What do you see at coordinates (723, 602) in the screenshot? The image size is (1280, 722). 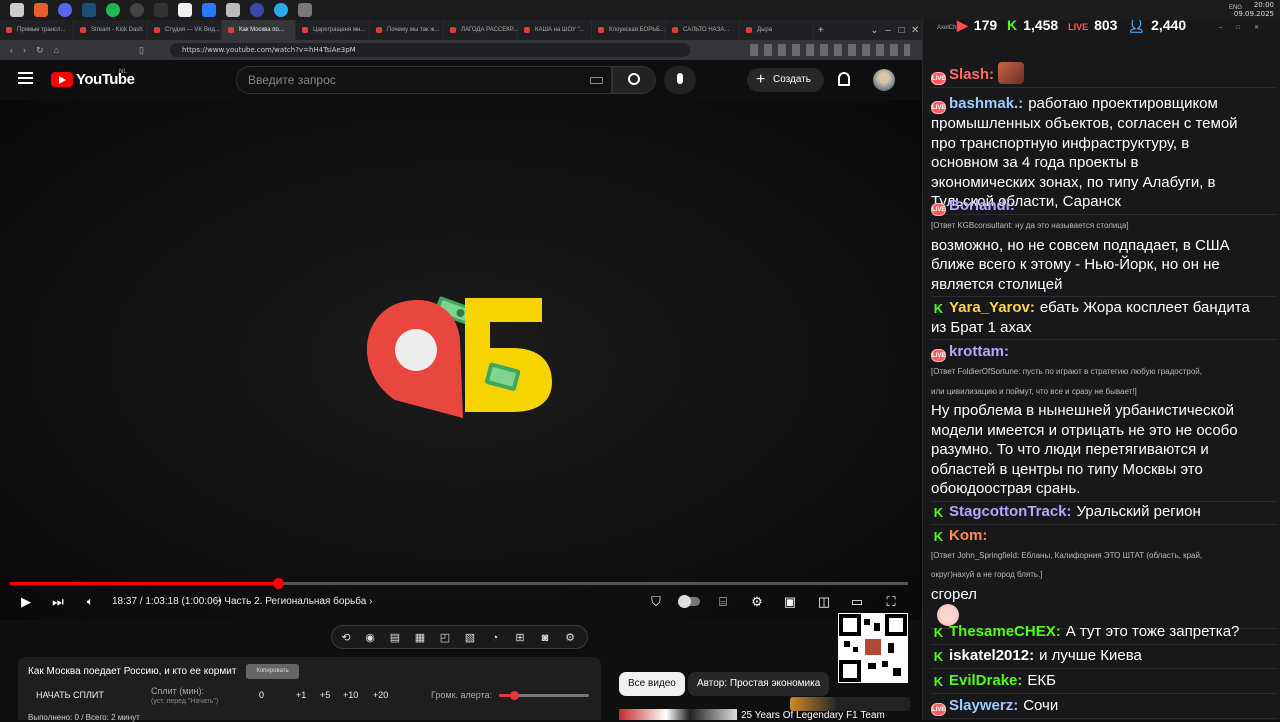 I see `subtitles-icon: ⌸` at bounding box center [723, 602].